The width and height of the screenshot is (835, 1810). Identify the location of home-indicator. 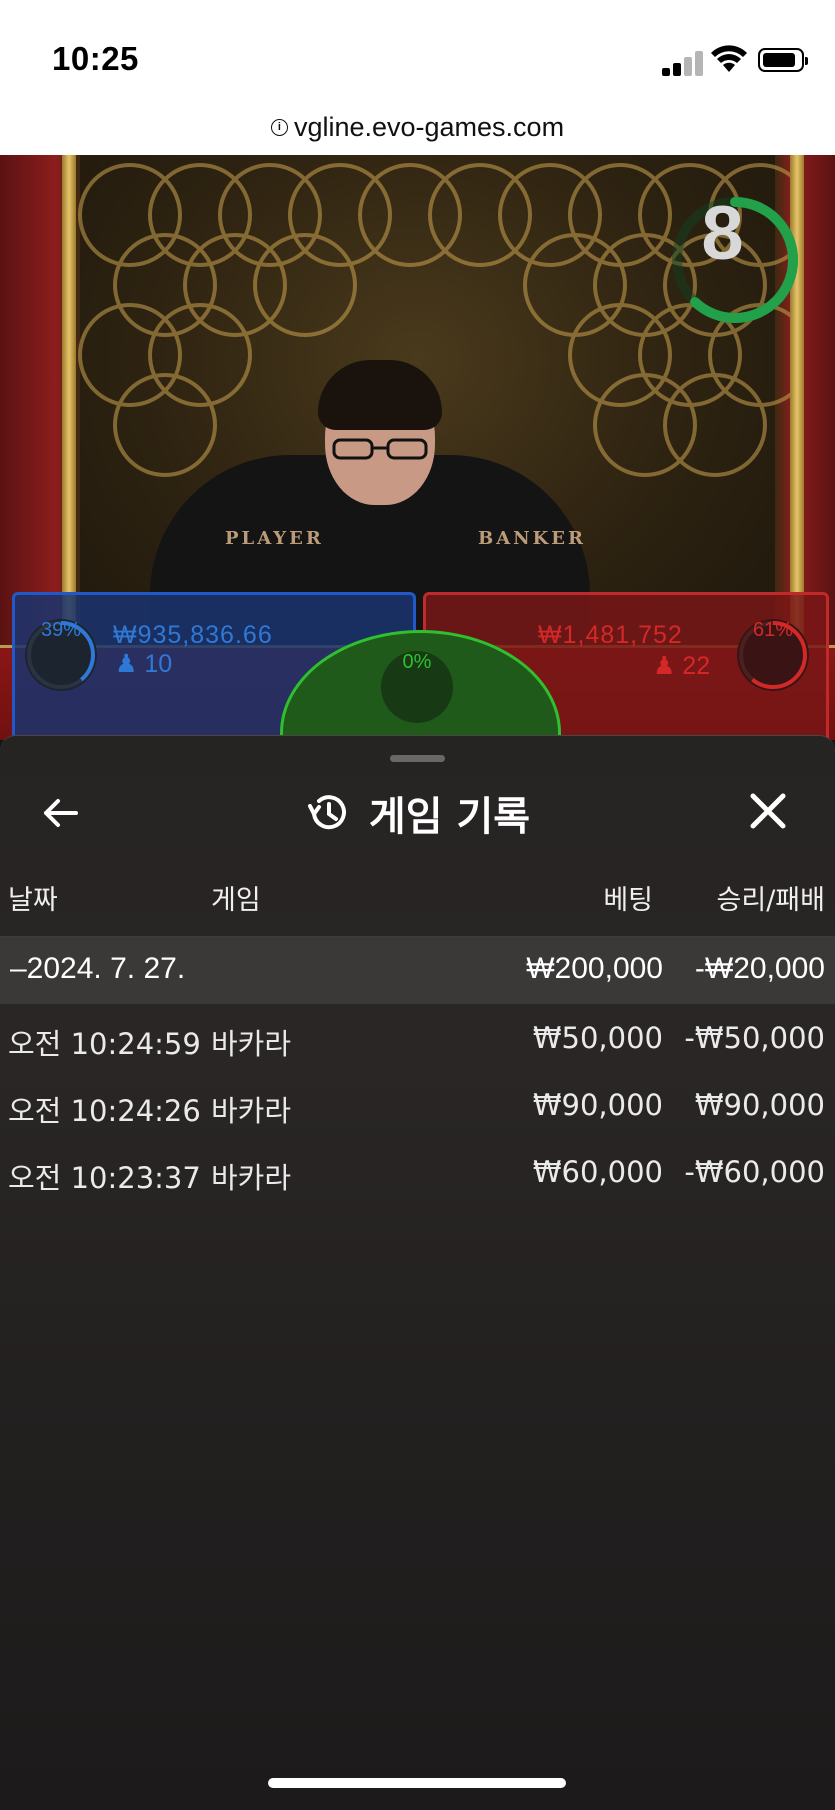
(417, 1783).